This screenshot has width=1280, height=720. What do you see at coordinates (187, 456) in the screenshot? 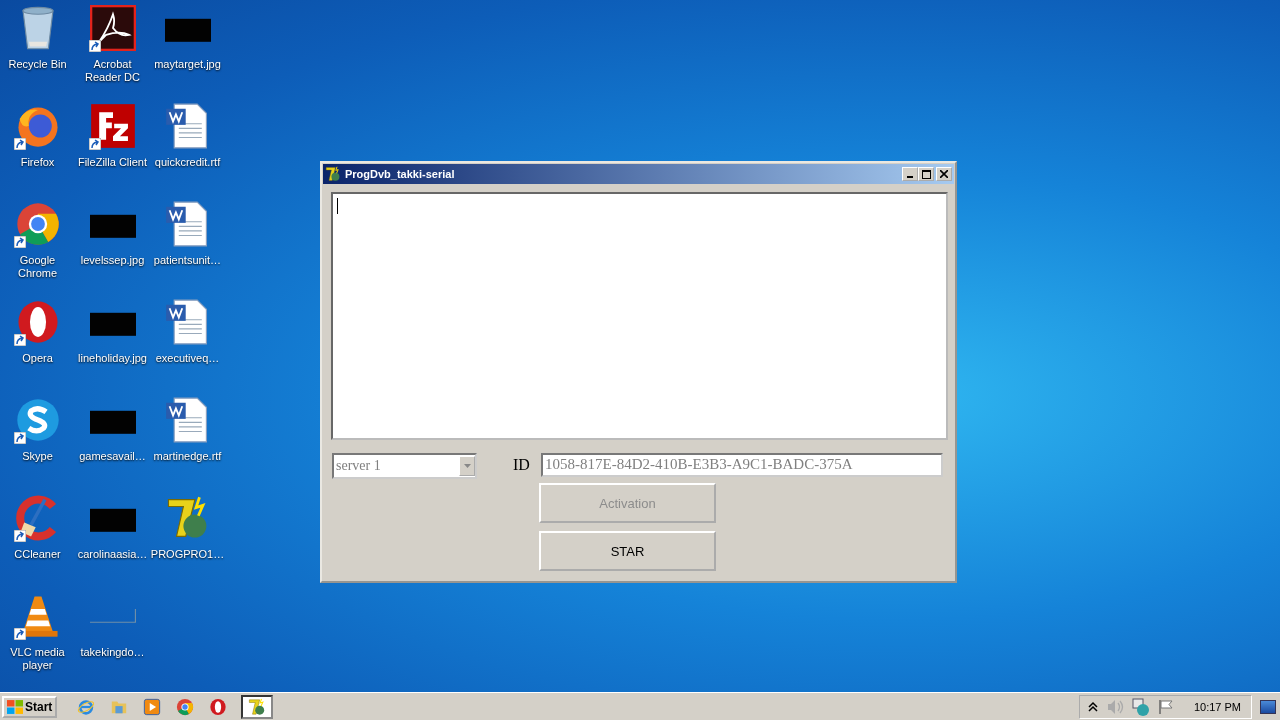
I see `desktop-icon-label: martinedge.rtf` at bounding box center [187, 456].